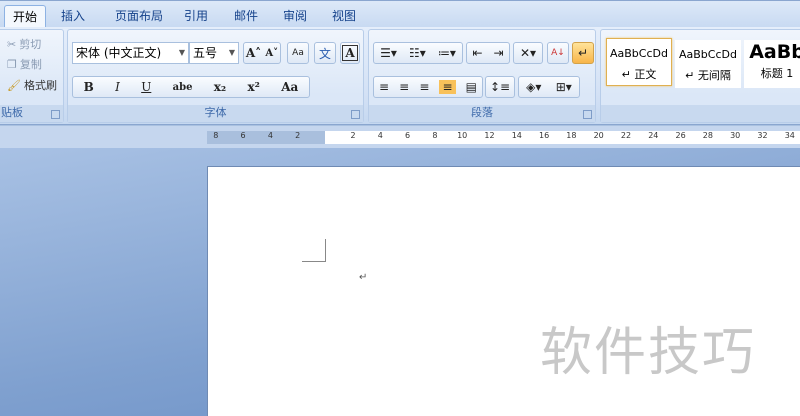 This screenshot has height=416, width=800. Describe the element at coordinates (196, 16) in the screenshot. I see `tab-references: 引用` at that location.